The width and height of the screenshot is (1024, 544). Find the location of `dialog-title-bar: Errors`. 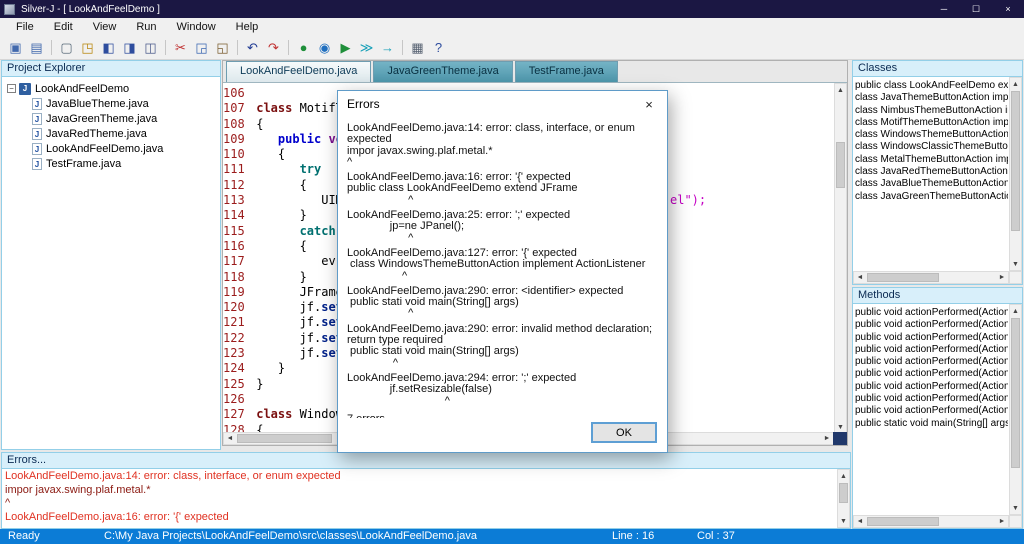

dialog-title-bar: Errors is located at coordinates (502, 104).